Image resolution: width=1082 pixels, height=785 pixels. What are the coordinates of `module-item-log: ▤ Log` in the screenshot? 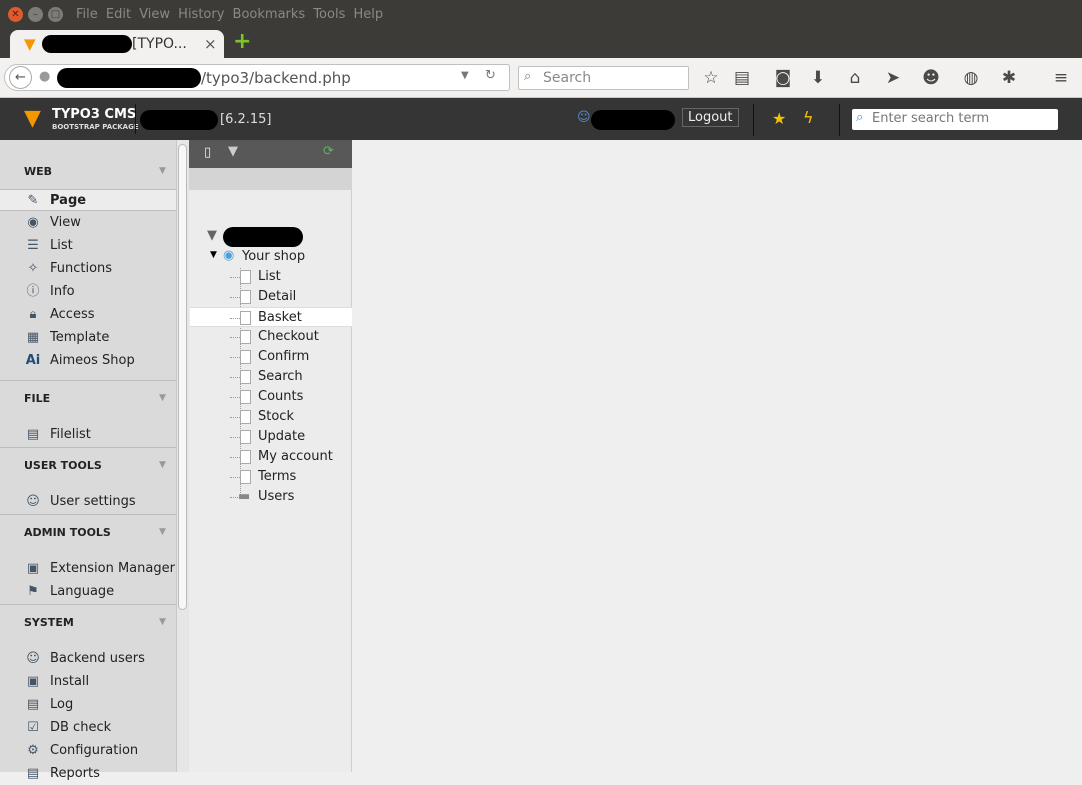 It's located at (88, 705).